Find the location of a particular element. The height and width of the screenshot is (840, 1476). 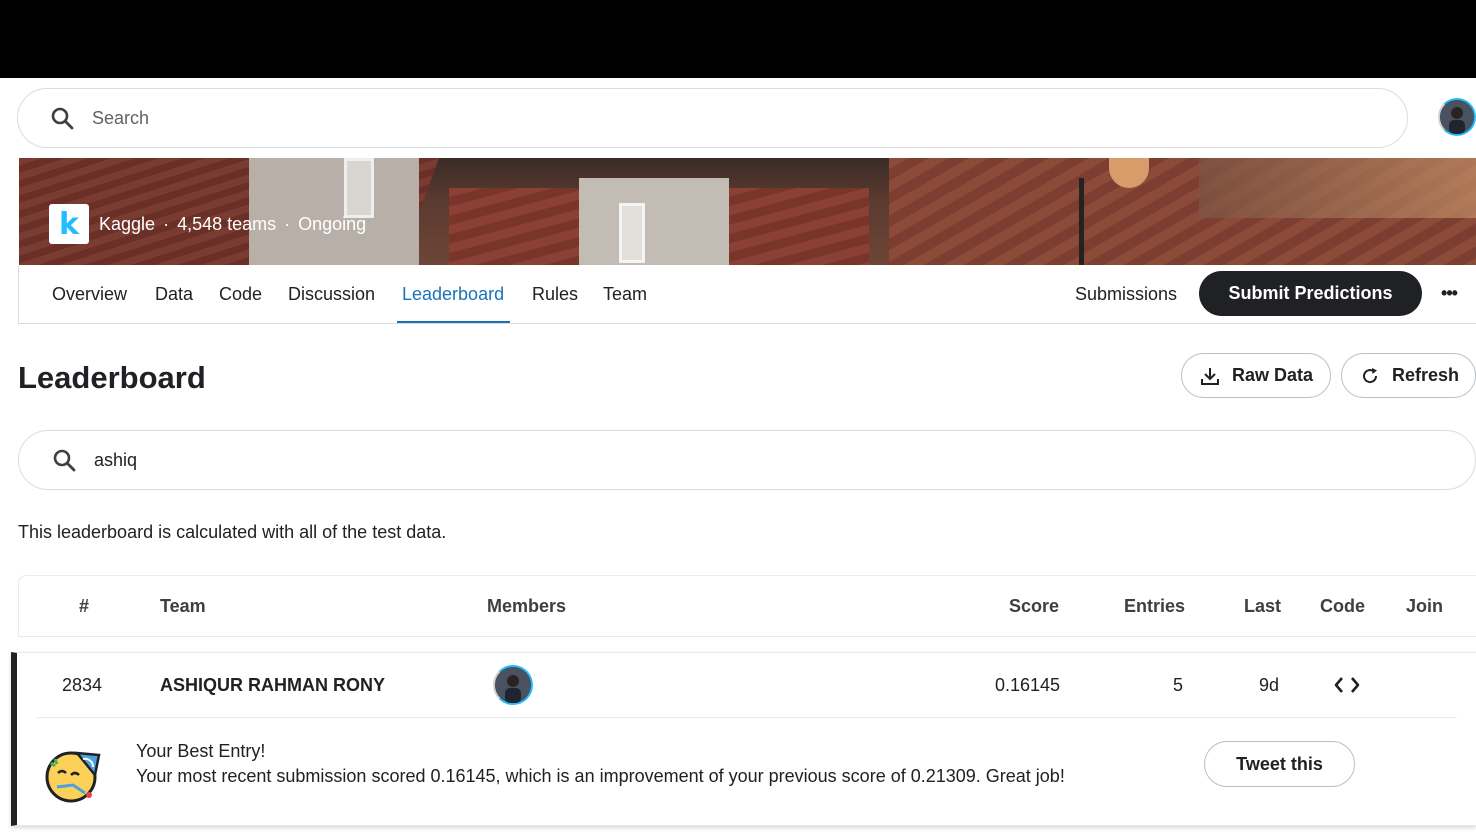

raw-data-button: Raw Data is located at coordinates (1256, 375).